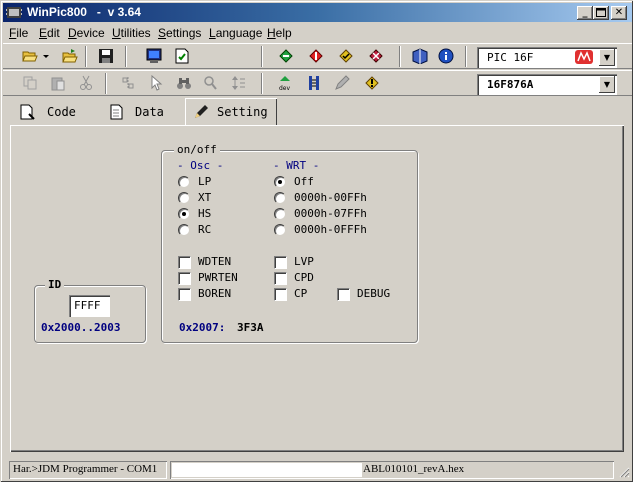 This screenshot has width=633, height=482. I want to click on restore-icon, so click(601, 12).